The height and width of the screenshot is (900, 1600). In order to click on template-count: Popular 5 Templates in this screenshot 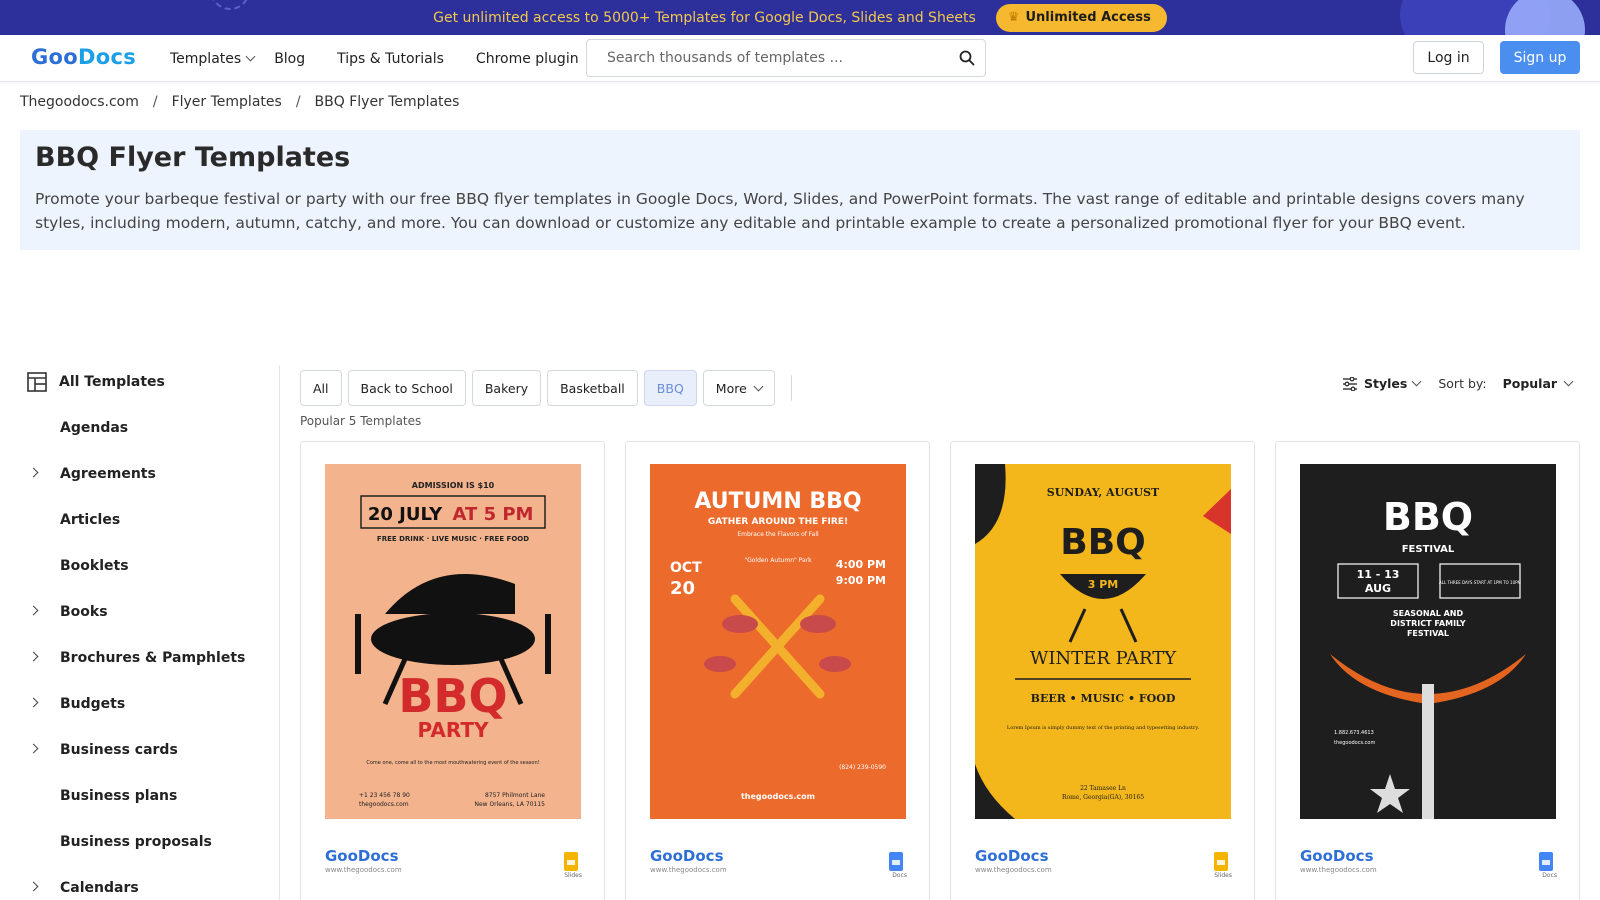, I will do `click(361, 421)`.